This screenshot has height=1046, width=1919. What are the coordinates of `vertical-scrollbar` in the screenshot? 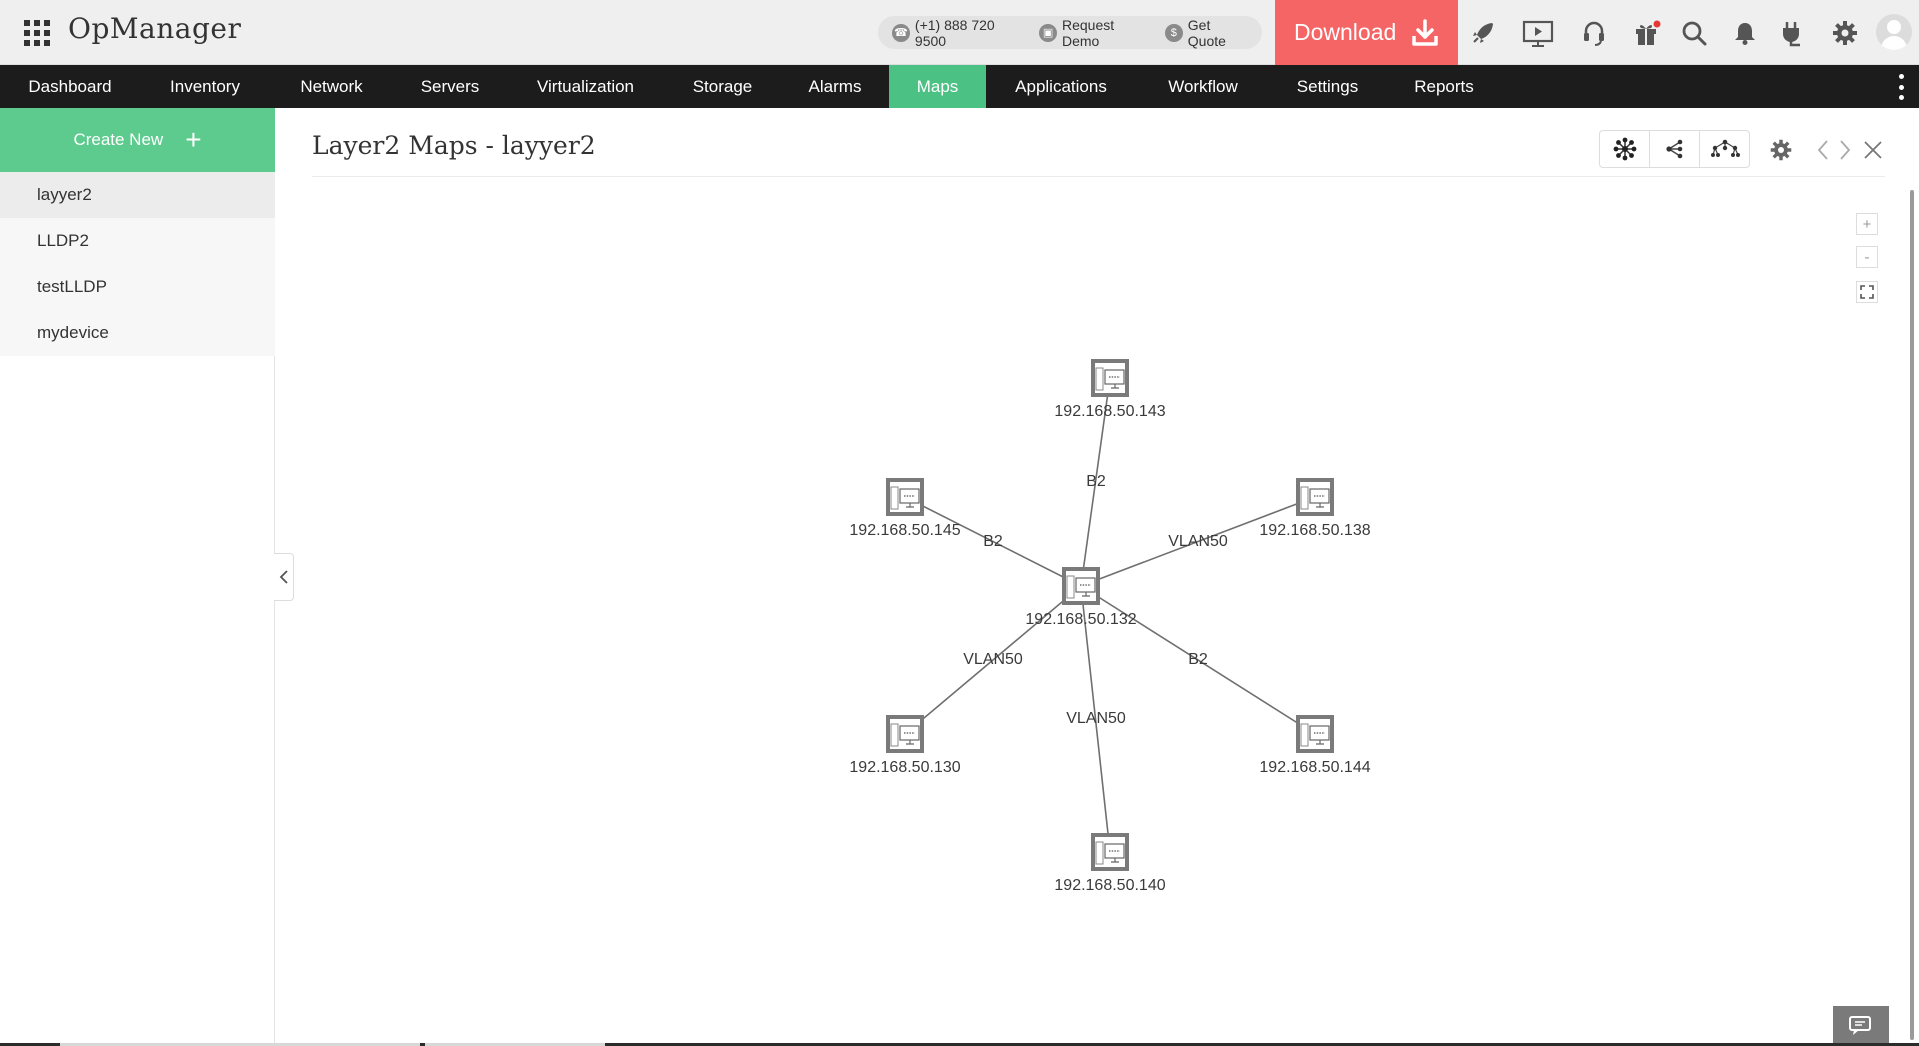 It's located at (1912, 615).